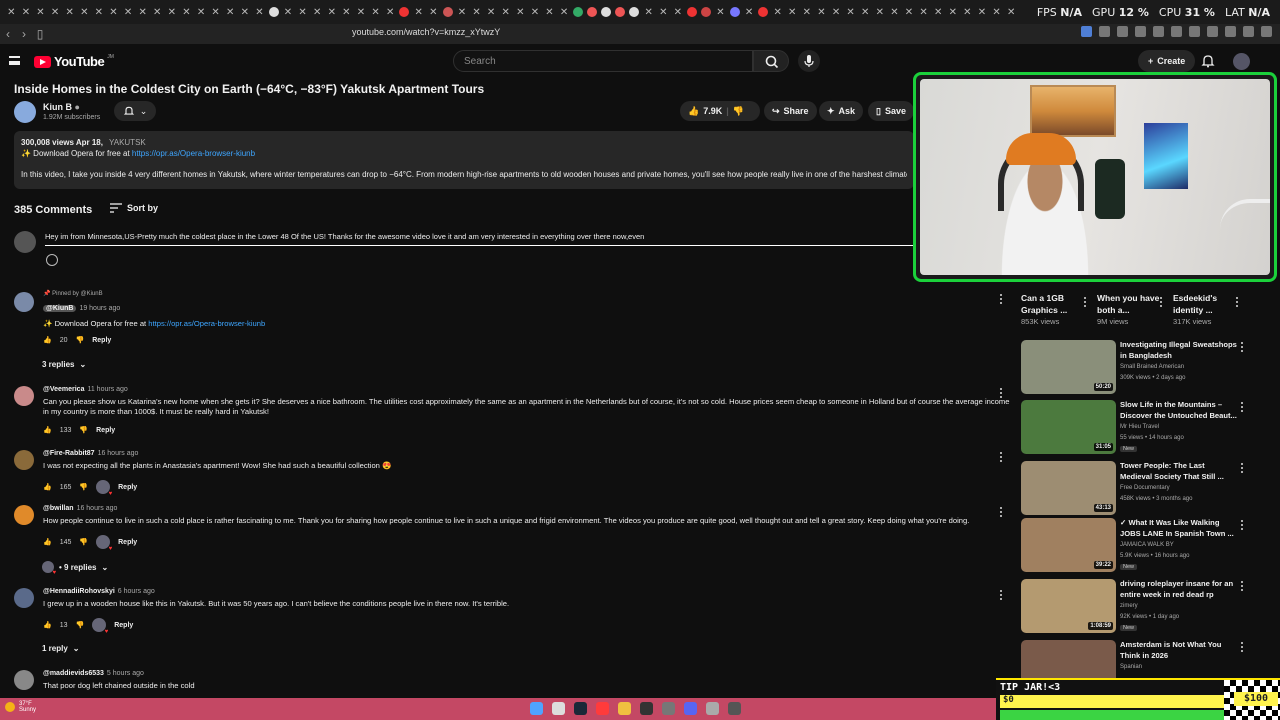  What do you see at coordinates (891, 111) in the screenshot?
I see `save-button: ▯ Save` at bounding box center [891, 111].